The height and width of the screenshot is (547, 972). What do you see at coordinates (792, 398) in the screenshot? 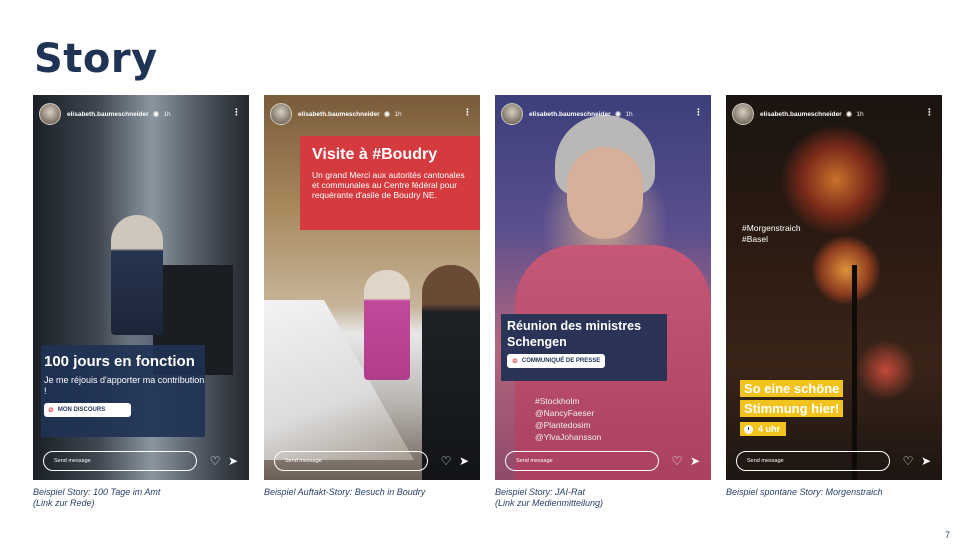
I see `story-headline: So eine schöne Stimmung hier!` at bounding box center [792, 398].